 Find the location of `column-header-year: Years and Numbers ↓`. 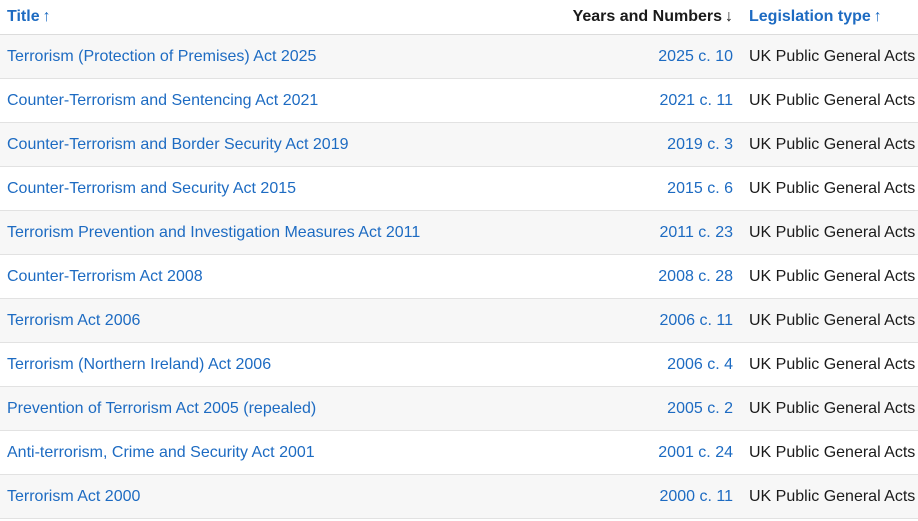

column-header-year: Years and Numbers ↓ is located at coordinates (648, 17).